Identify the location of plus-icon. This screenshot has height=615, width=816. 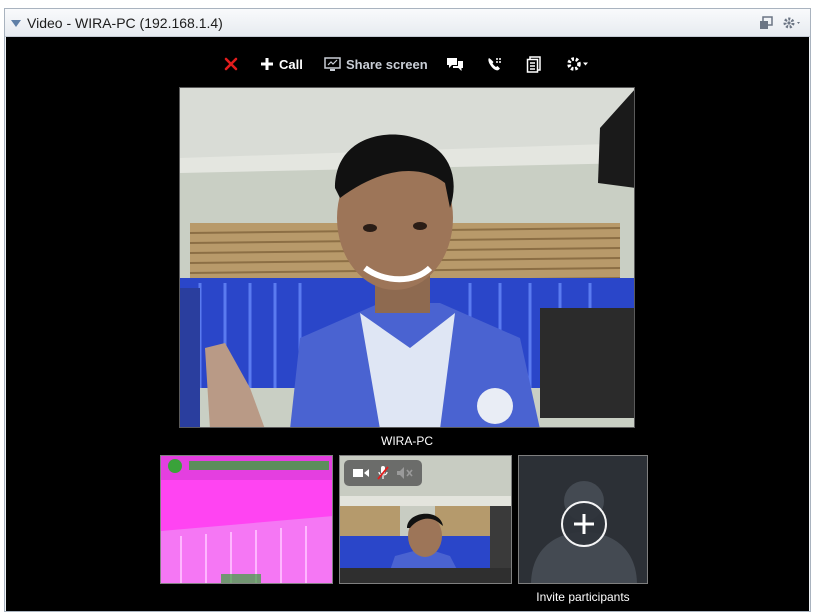
(267, 64).